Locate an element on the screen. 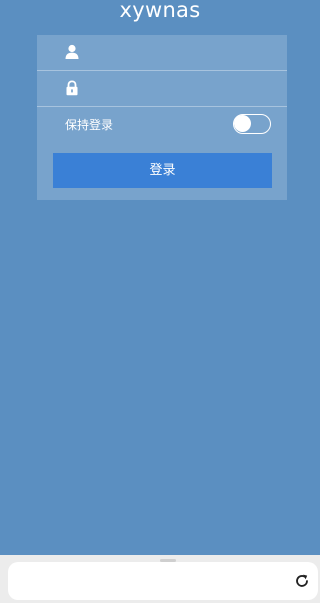 This screenshot has width=320, height=603. lock-icon is located at coordinates (72, 88).